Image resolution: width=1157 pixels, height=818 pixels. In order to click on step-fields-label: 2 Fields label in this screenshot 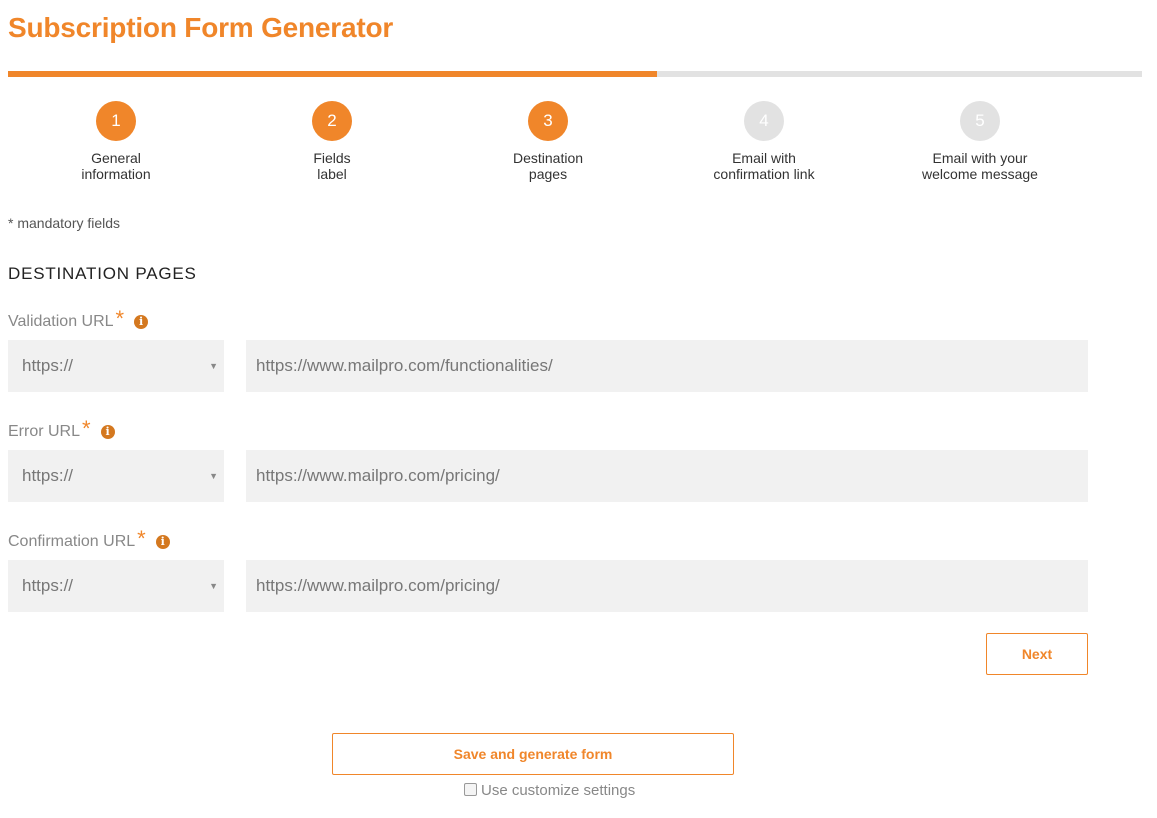, I will do `click(332, 141)`.